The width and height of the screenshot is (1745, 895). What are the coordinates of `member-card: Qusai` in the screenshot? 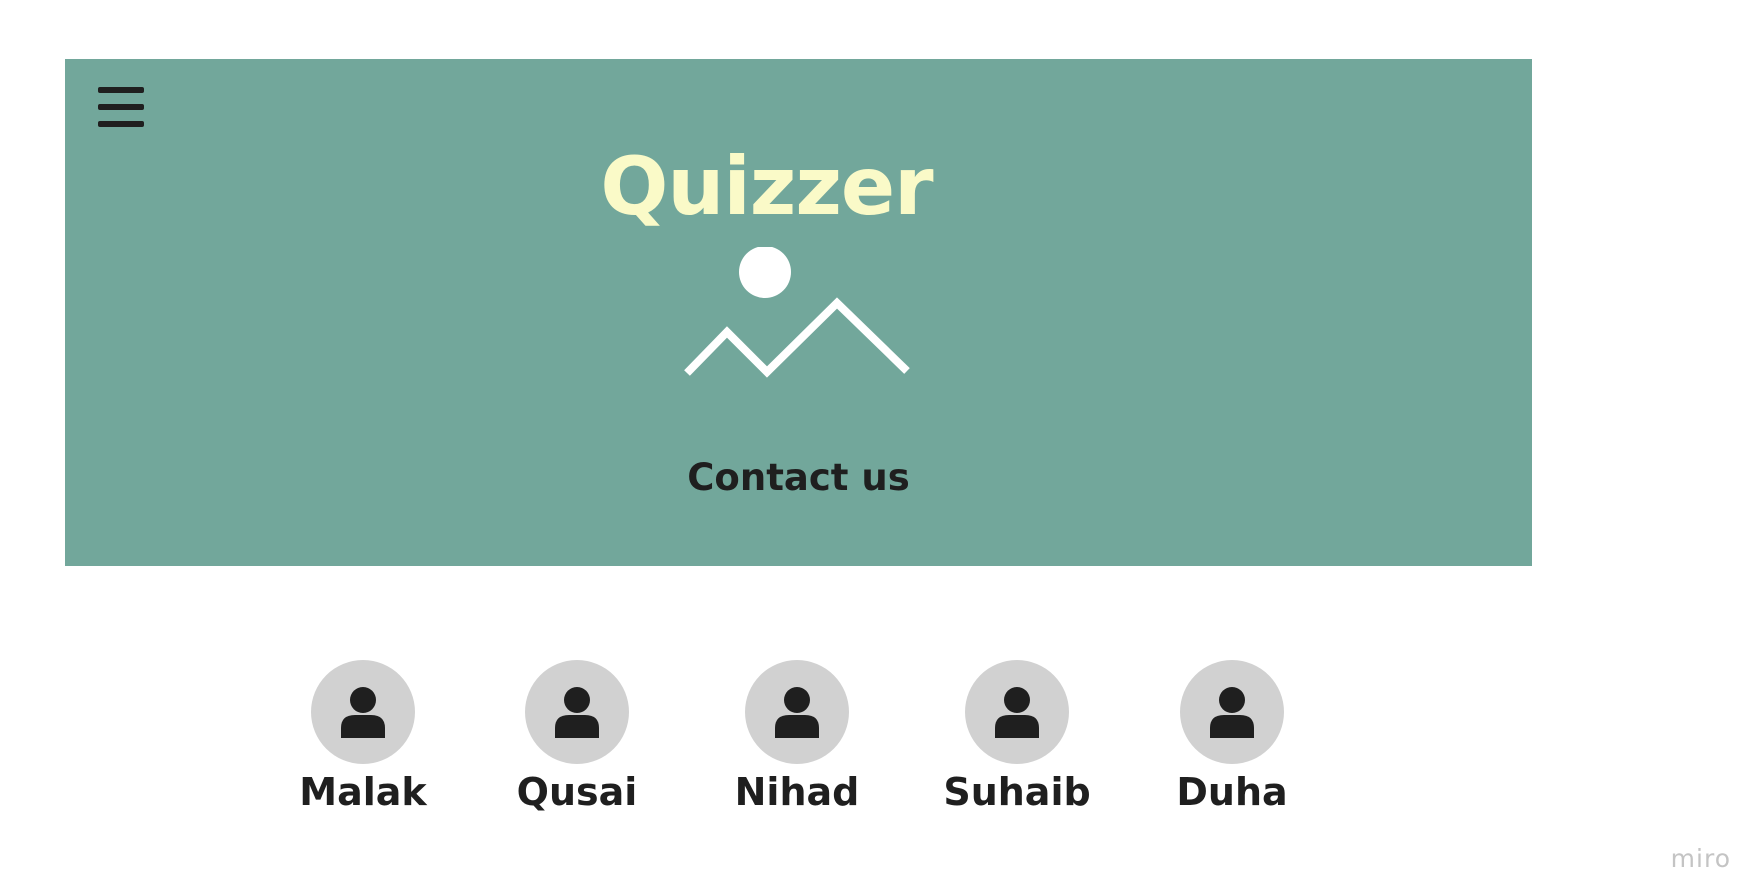 It's located at (577, 737).